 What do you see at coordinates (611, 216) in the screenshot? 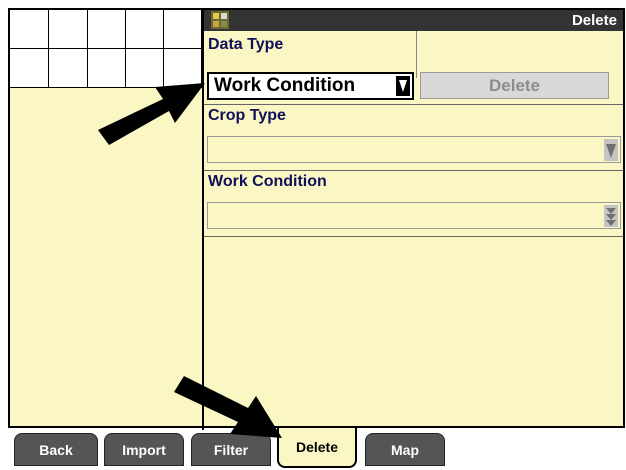
I see `multi-select-arrow-icon` at bounding box center [611, 216].